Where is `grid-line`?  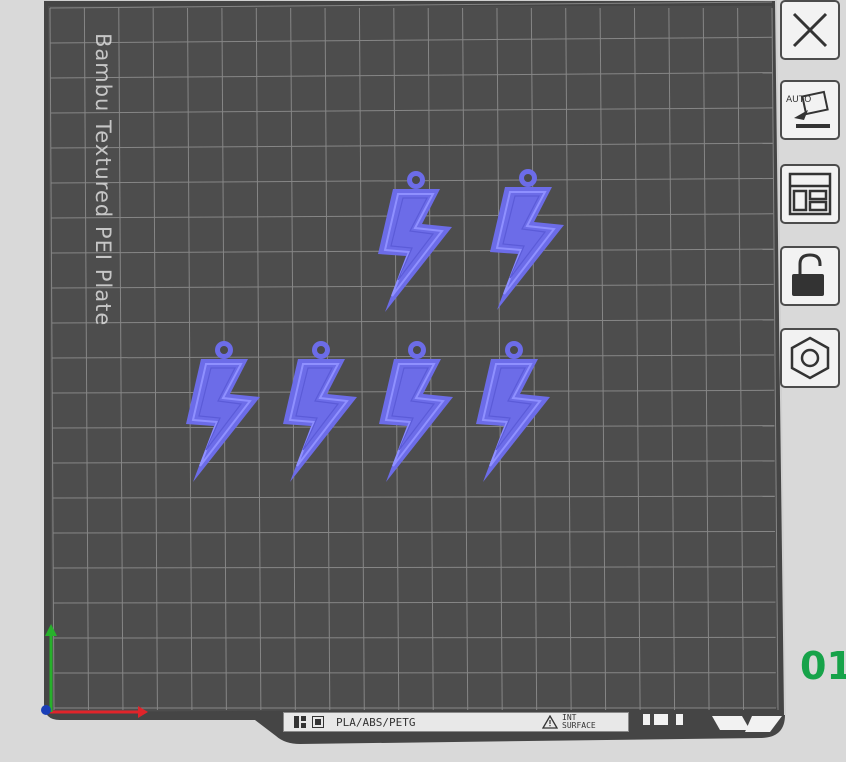 grid-line is located at coordinates (414, 637).